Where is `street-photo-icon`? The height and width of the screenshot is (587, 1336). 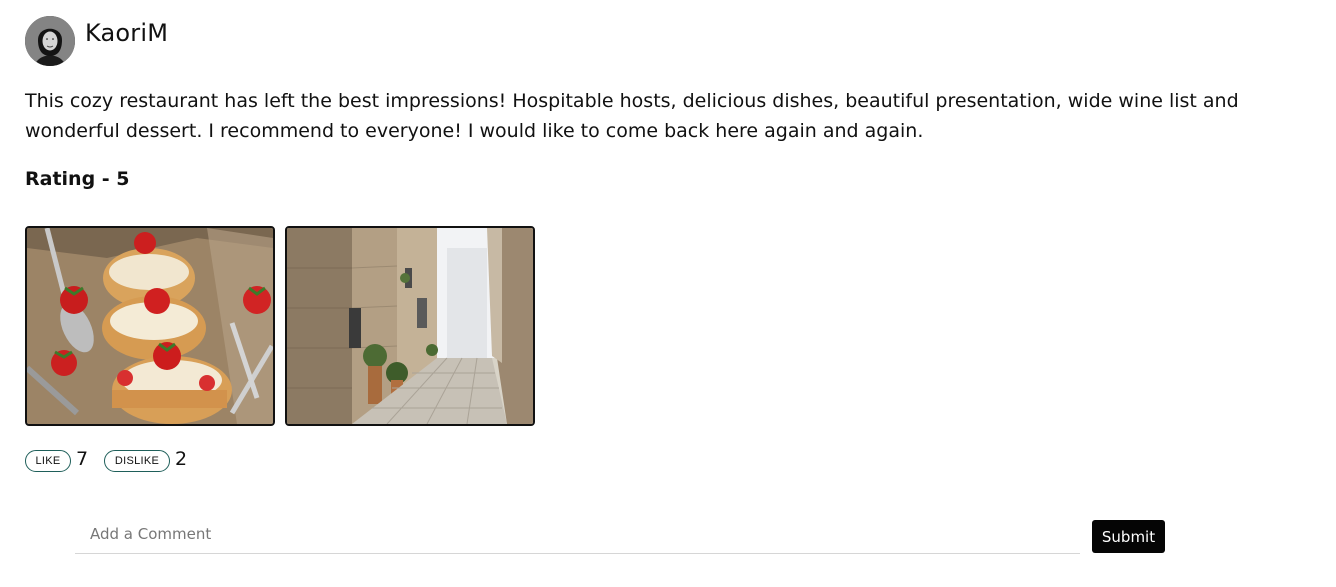 street-photo-icon is located at coordinates (410, 326).